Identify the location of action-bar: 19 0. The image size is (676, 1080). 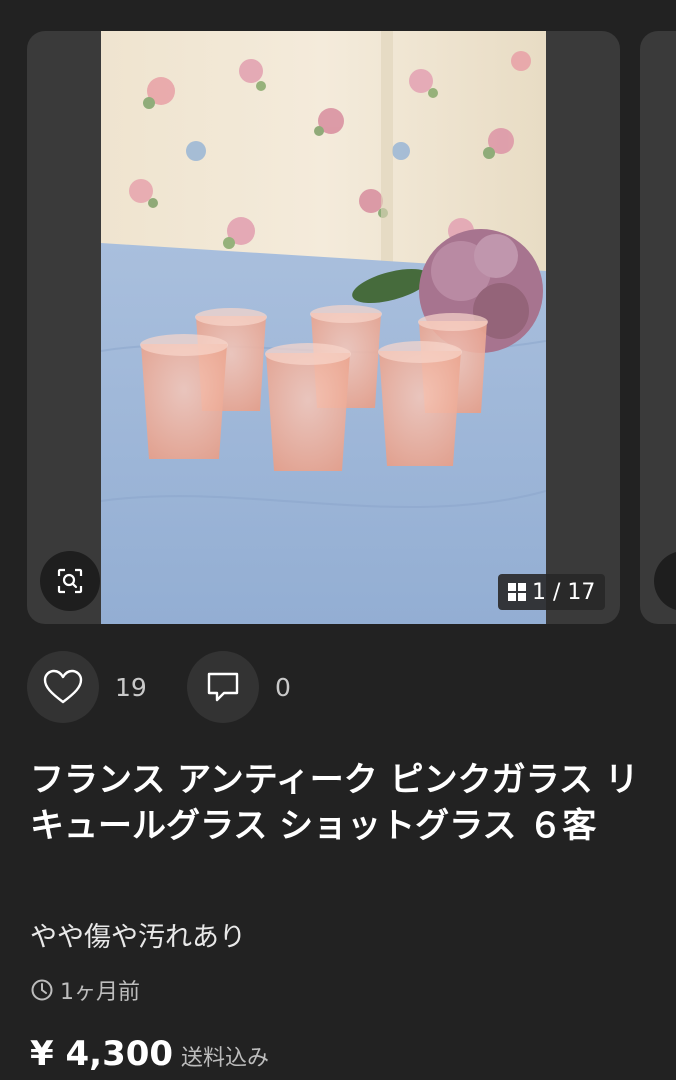
(159, 687).